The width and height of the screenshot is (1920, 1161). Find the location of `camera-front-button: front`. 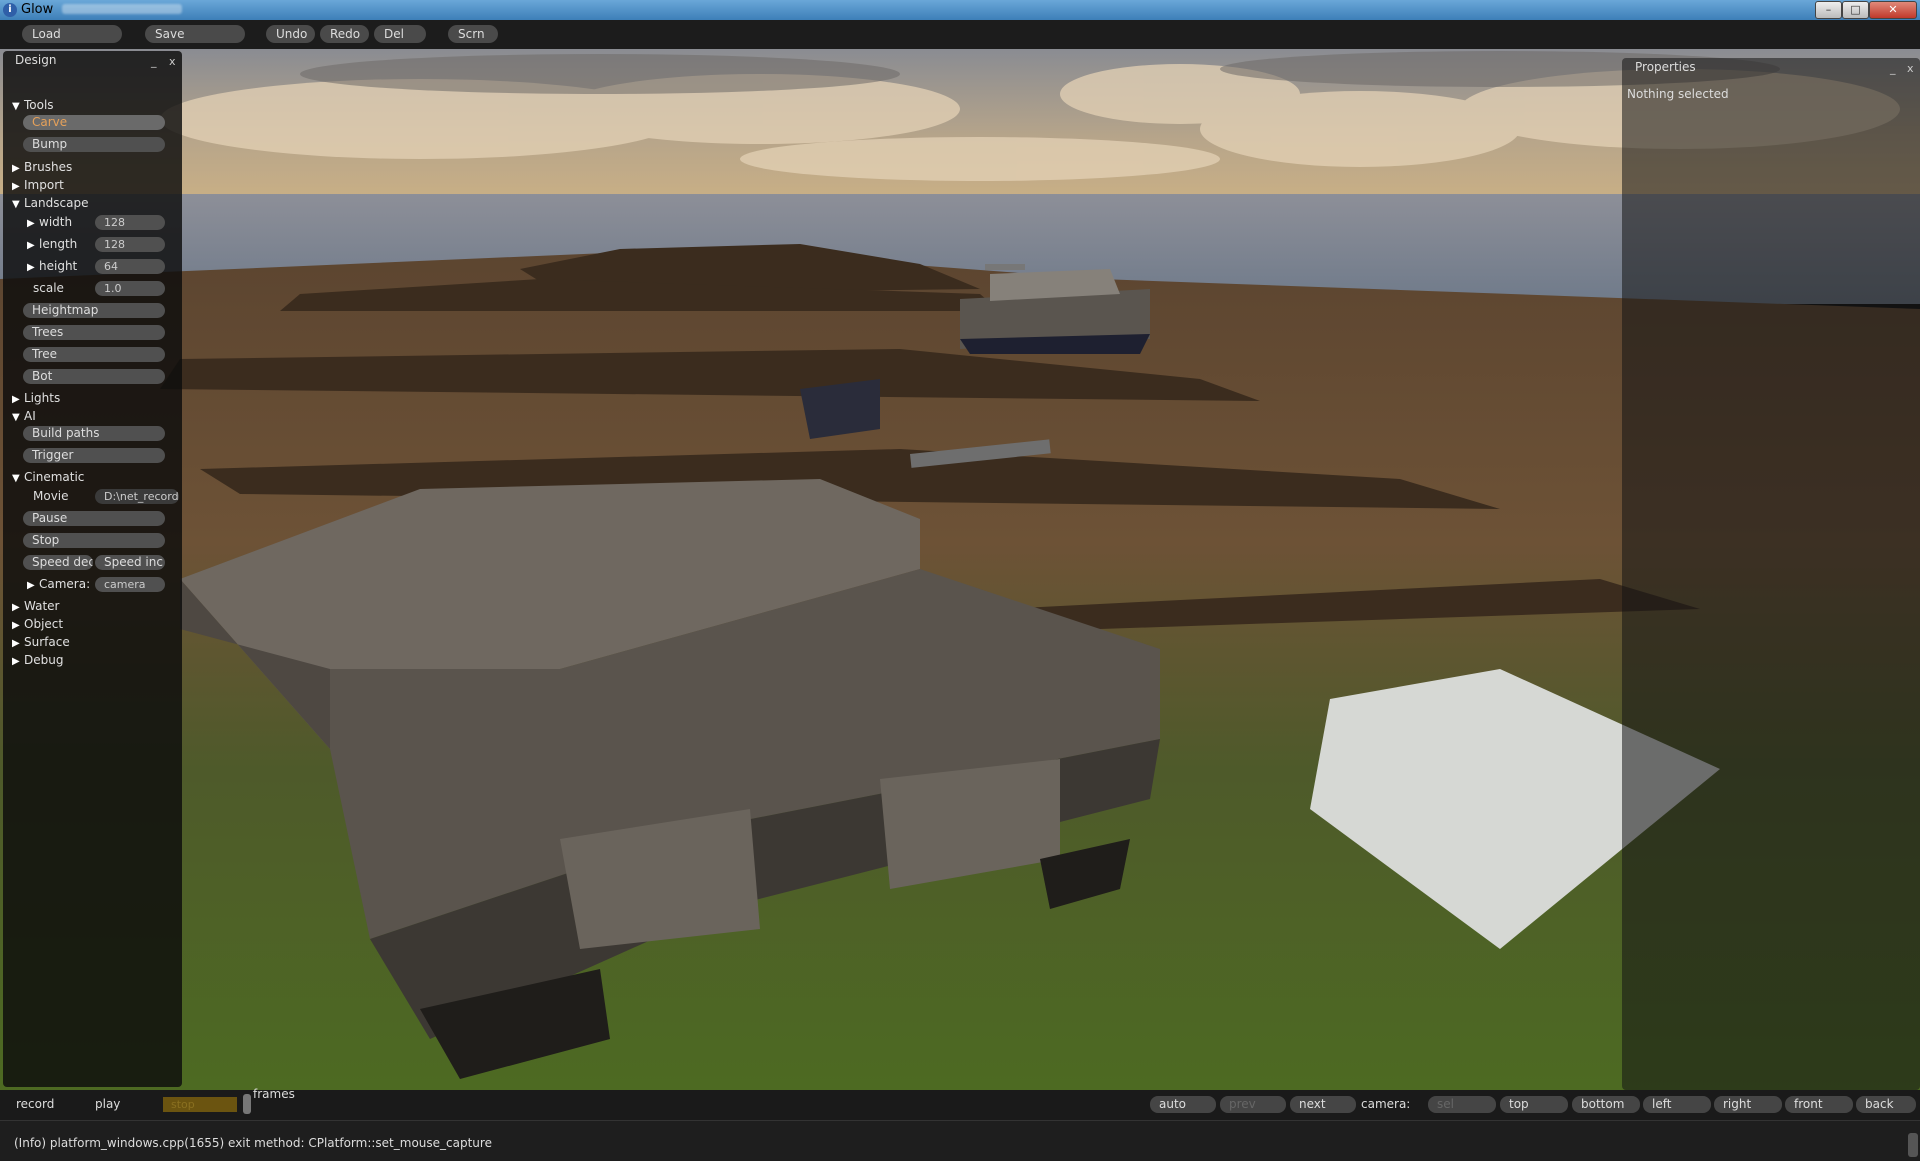

camera-front-button: front is located at coordinates (1819, 1104).